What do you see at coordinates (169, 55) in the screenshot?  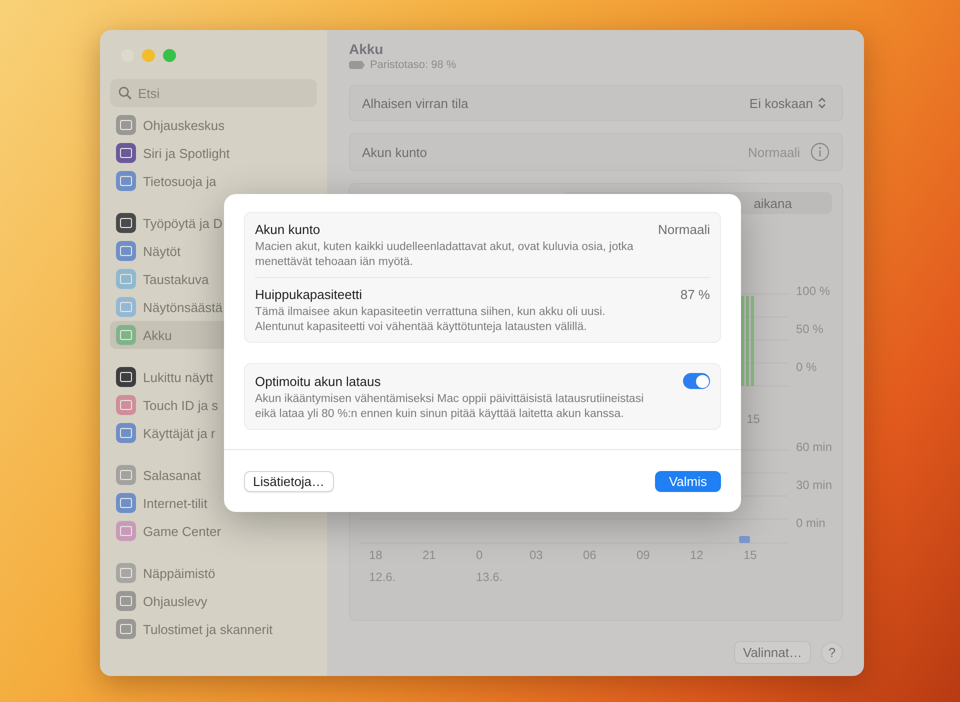 I see `zoom-icon` at bounding box center [169, 55].